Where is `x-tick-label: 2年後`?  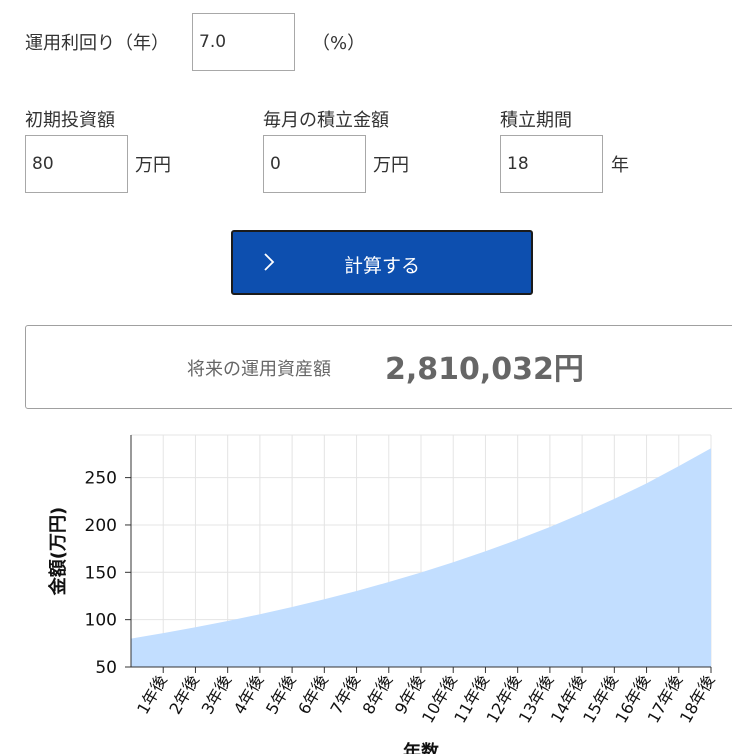
x-tick-label: 2年後 is located at coordinates (184, 695).